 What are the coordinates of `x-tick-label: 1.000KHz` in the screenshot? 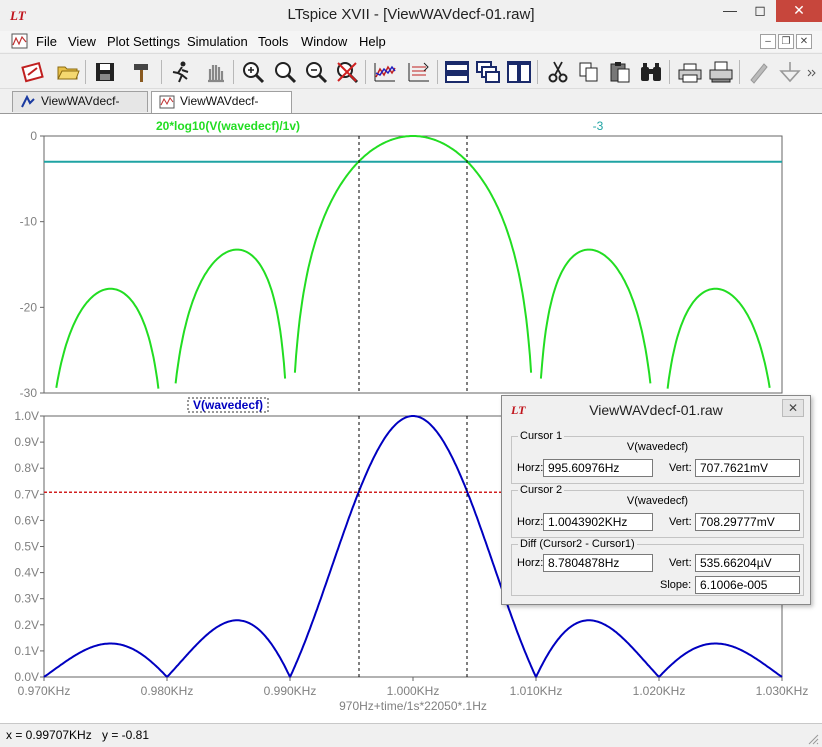 It's located at (413, 691).